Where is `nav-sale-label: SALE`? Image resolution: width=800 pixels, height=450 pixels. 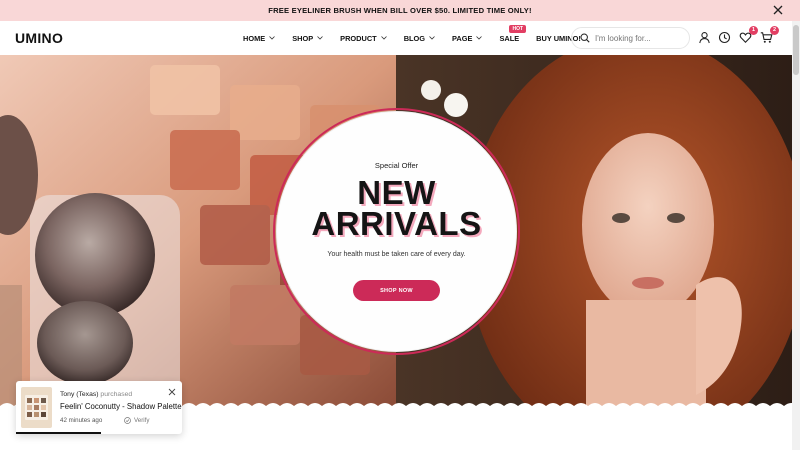
nav-sale-label: SALE is located at coordinates (509, 38).